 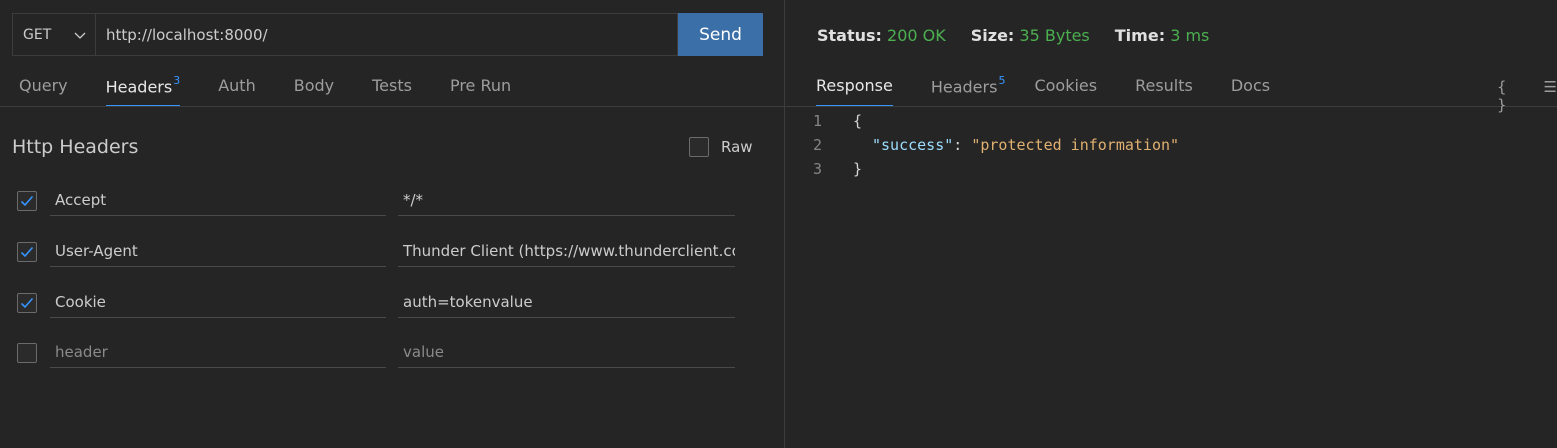 What do you see at coordinates (392, 85) in the screenshot?
I see `tab-label: Tests` at bounding box center [392, 85].